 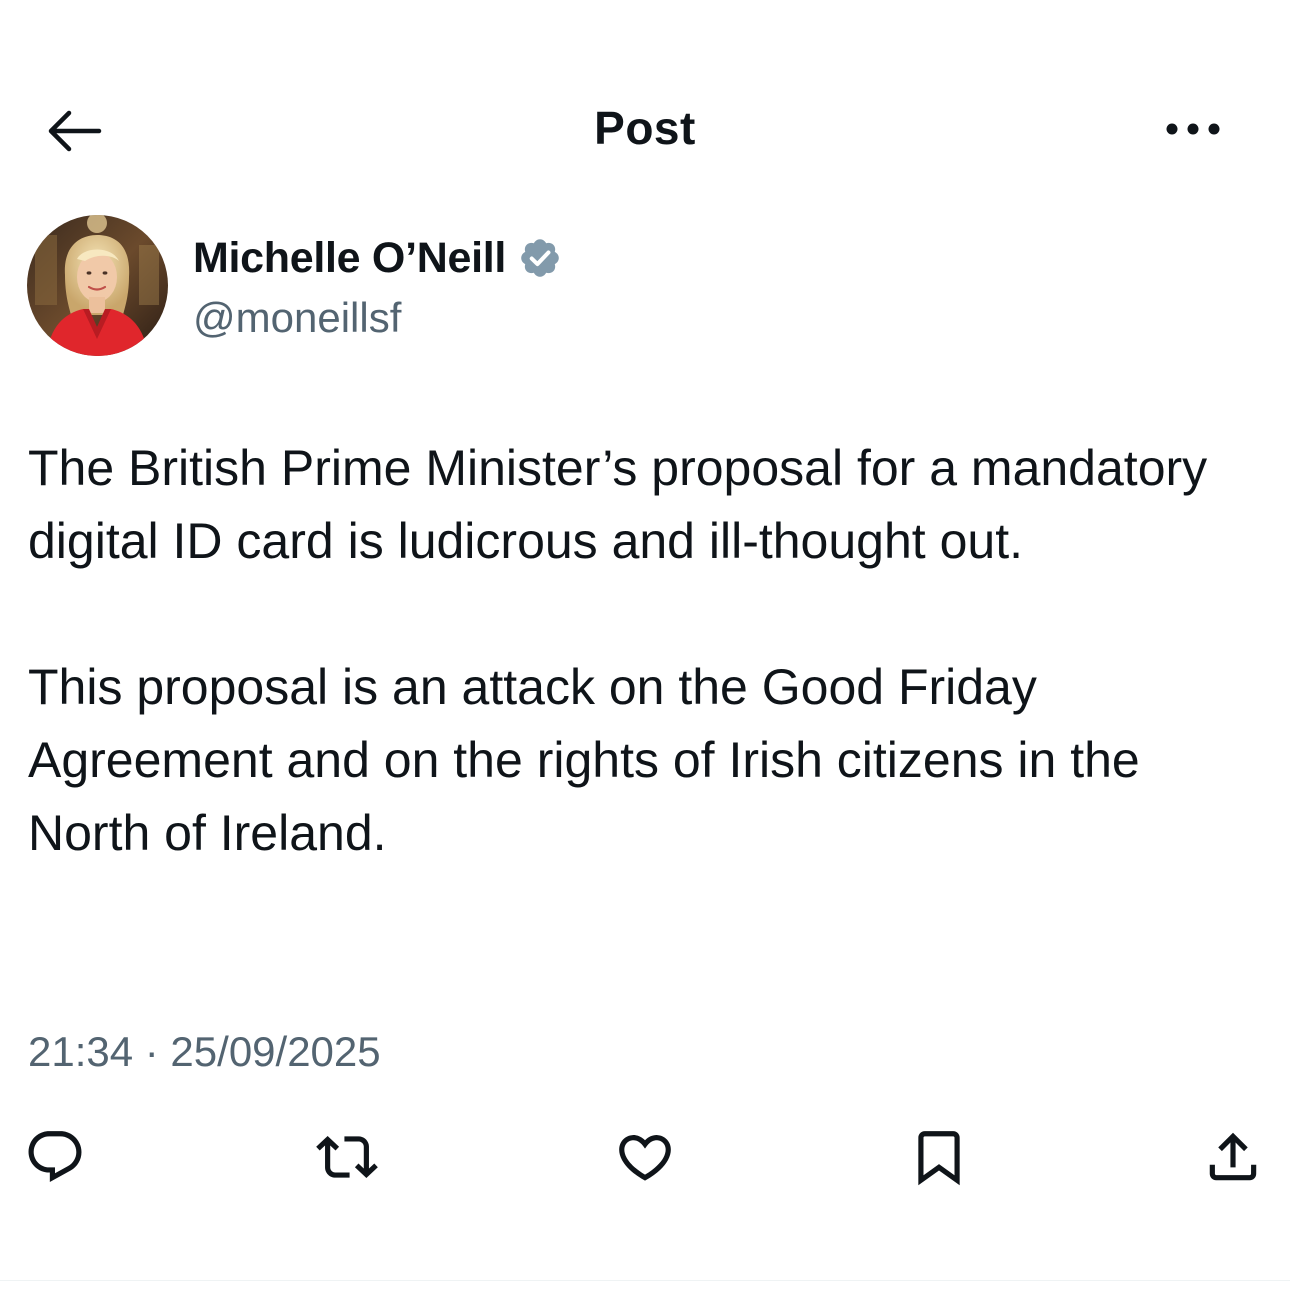 I want to click on repost-icon, so click(x=347, y=1157).